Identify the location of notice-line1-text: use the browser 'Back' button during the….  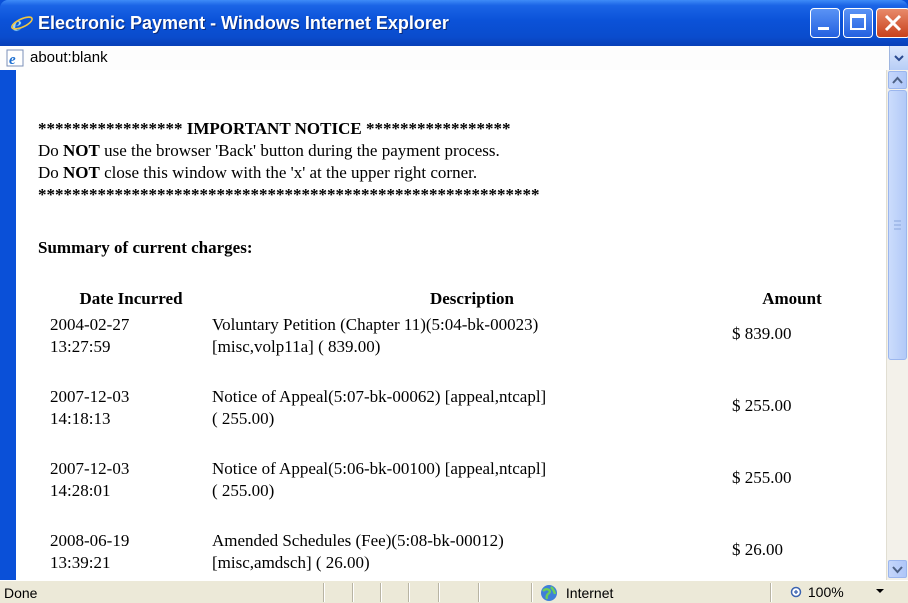
(302, 150).